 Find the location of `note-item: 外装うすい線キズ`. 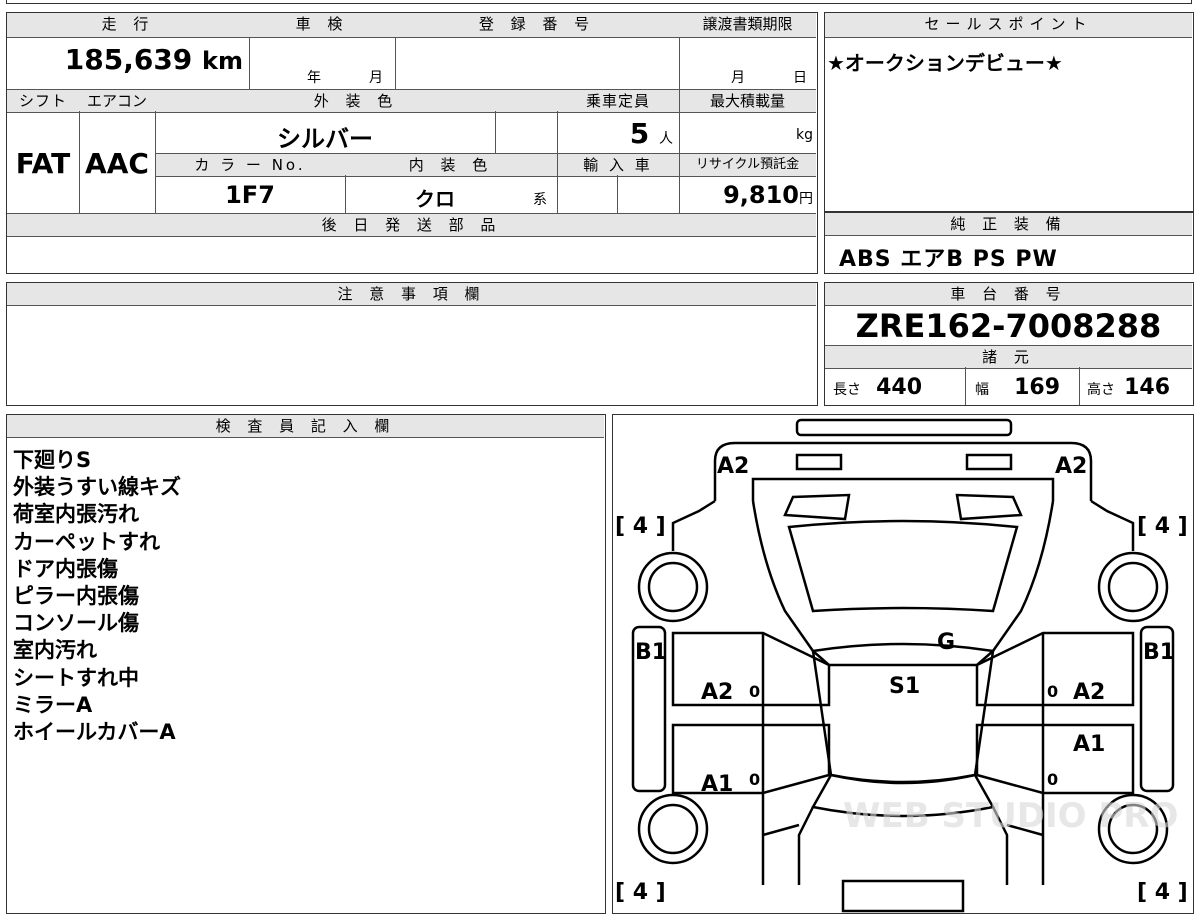

note-item: 外装うすい線キズ is located at coordinates (97, 487).